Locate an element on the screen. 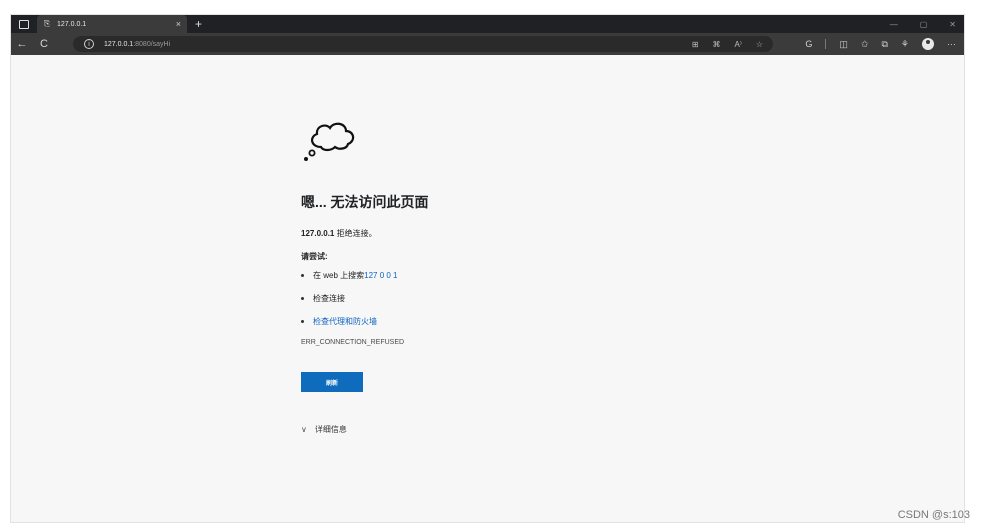 This screenshot has height=527, width=984. suggestion-list: 在 web 上搜索 127 0 0 1 检查连接 检查代理和防火墙 is located at coordinates (511, 298).